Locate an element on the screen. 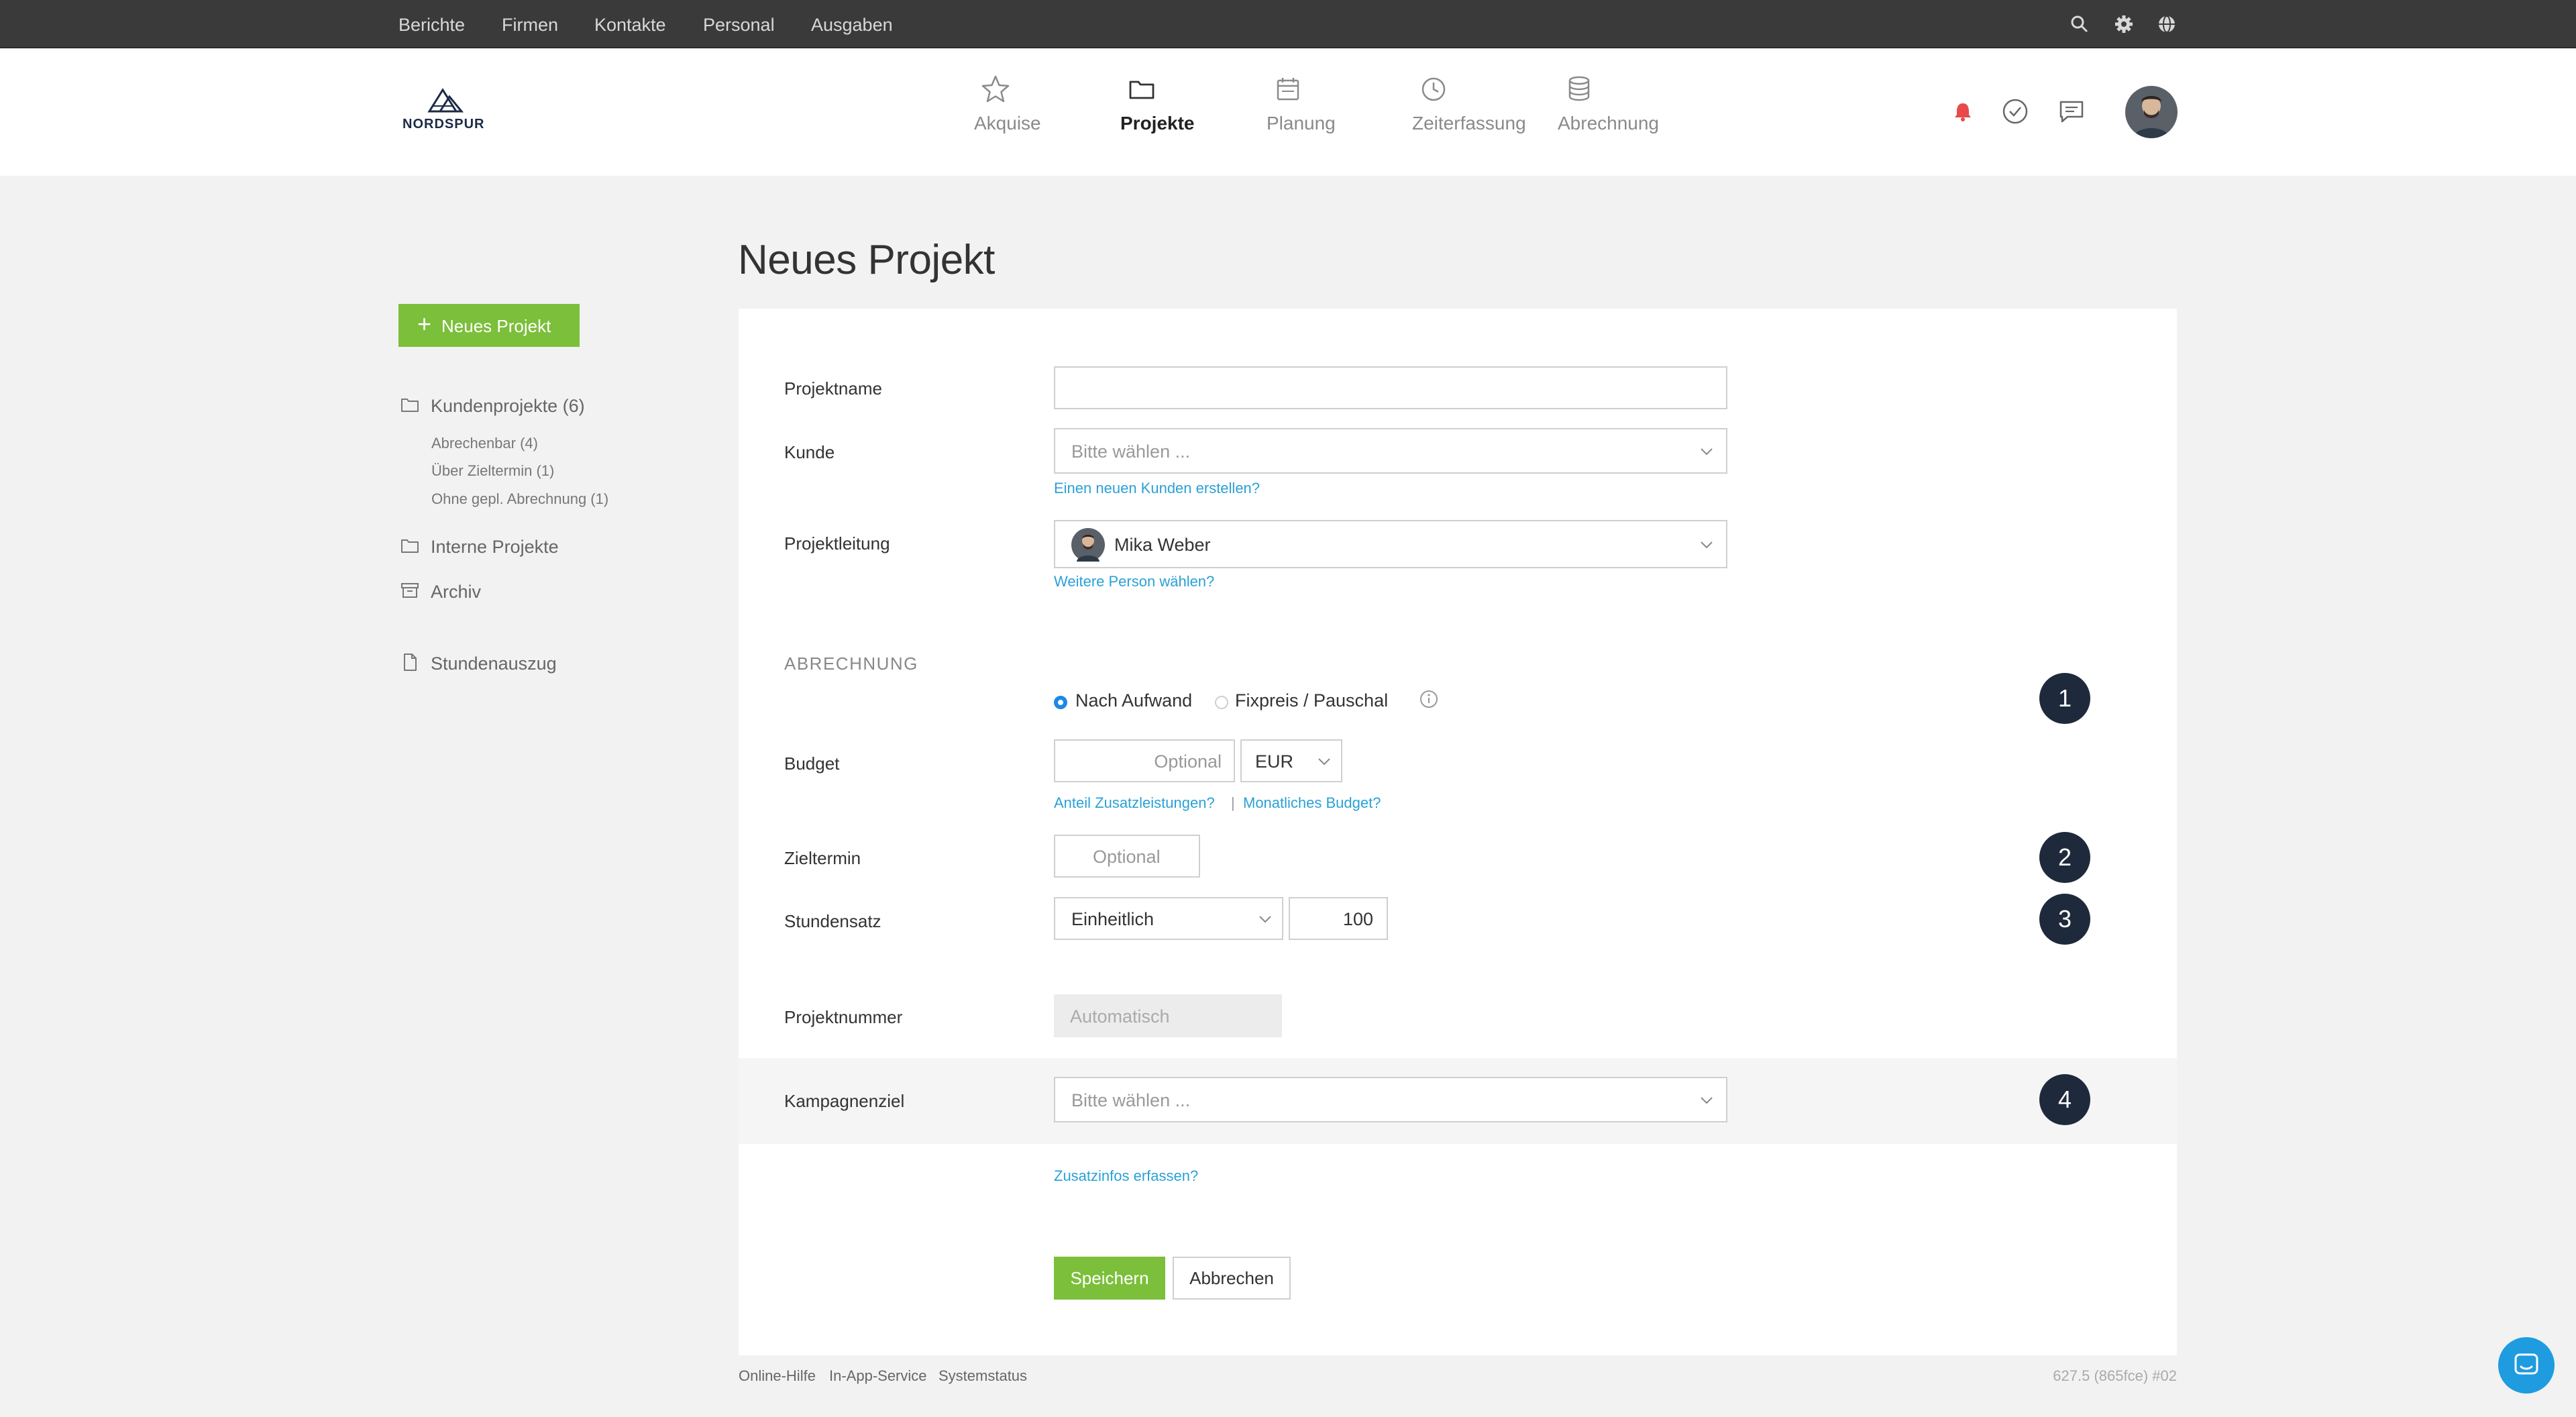  projektleitung-select: Mika Weber is located at coordinates (1390, 544).